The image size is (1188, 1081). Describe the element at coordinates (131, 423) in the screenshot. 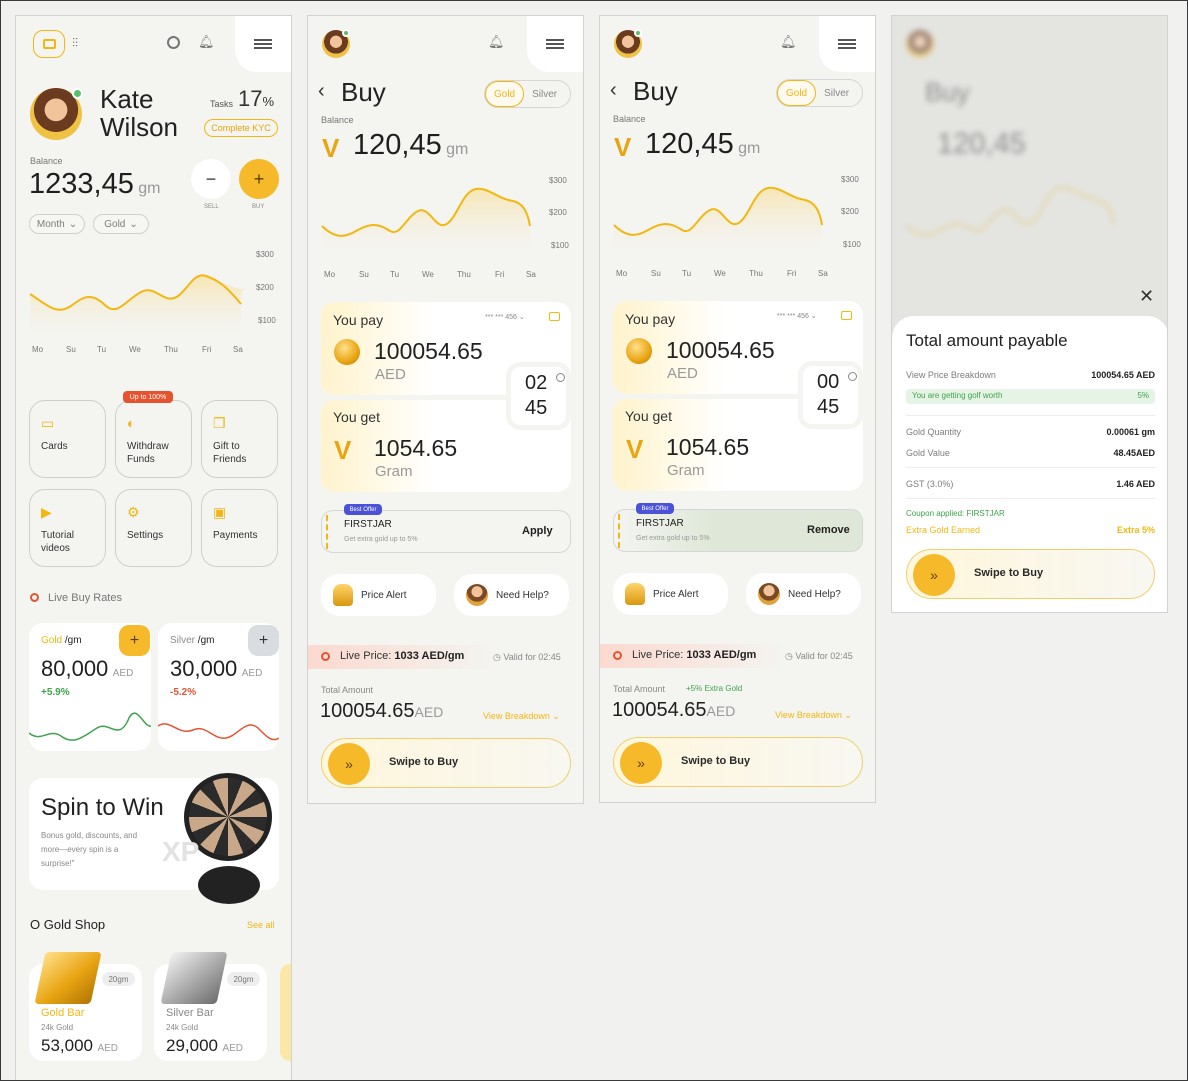

I see `hand-coin-icon: ◐` at that location.